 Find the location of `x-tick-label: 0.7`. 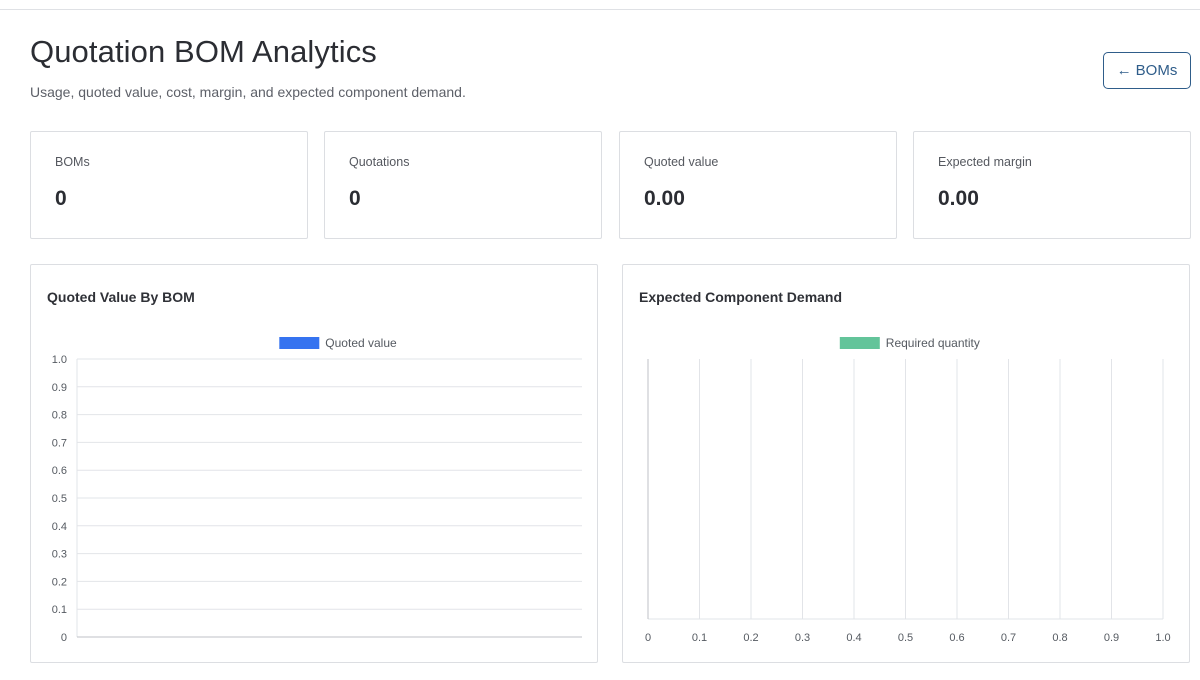

x-tick-label: 0.7 is located at coordinates (1008, 638).